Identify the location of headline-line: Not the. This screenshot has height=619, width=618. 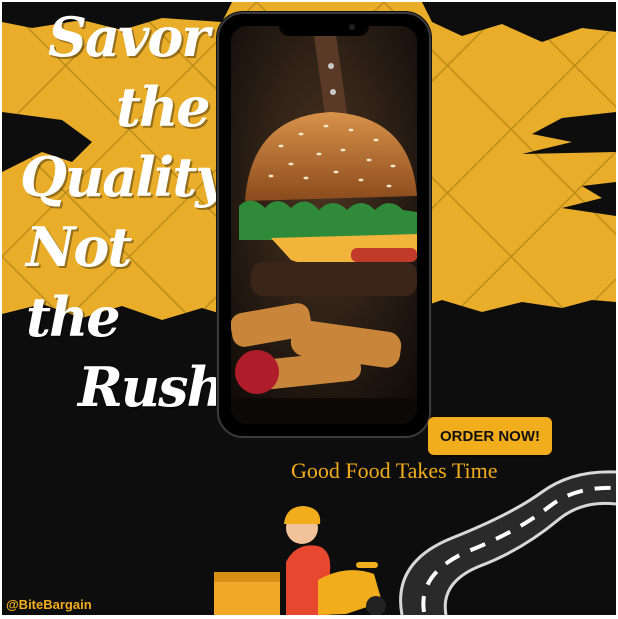
(79, 282).